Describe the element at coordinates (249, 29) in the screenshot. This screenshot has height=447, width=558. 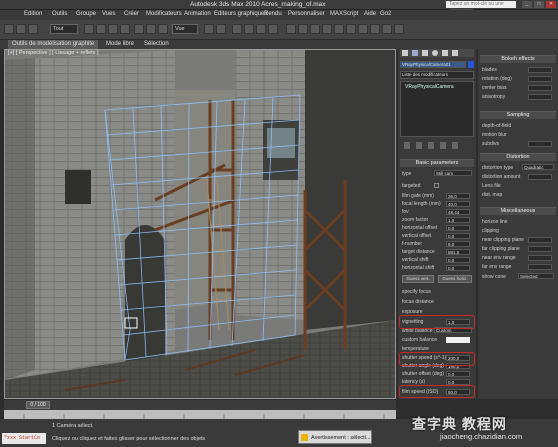
I see `angle-snap-icon` at that location.